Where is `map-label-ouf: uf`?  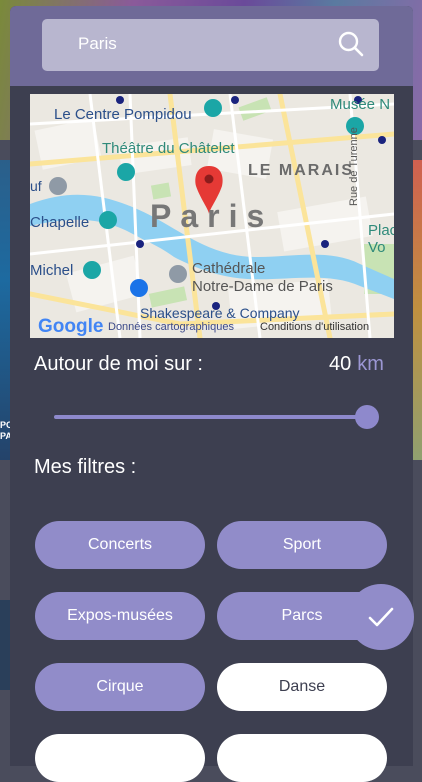 map-label-ouf: uf is located at coordinates (36, 186).